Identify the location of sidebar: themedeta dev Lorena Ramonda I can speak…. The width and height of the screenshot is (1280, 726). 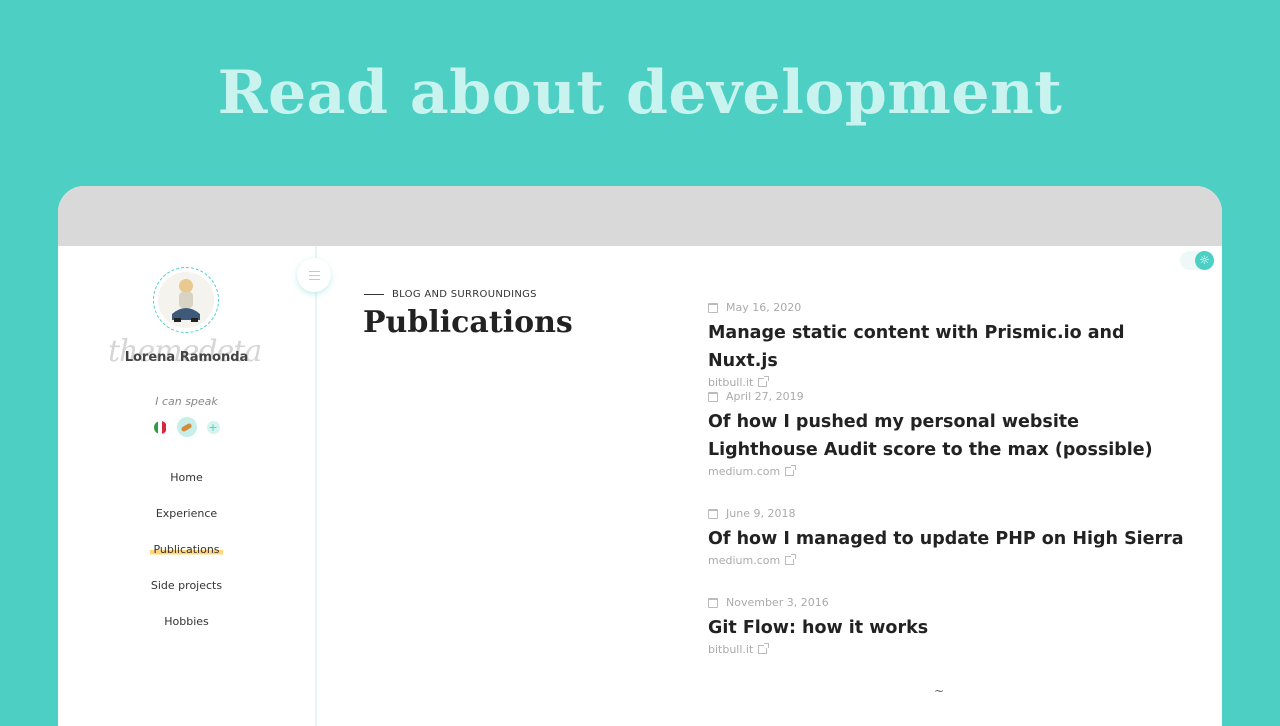
(187, 486).